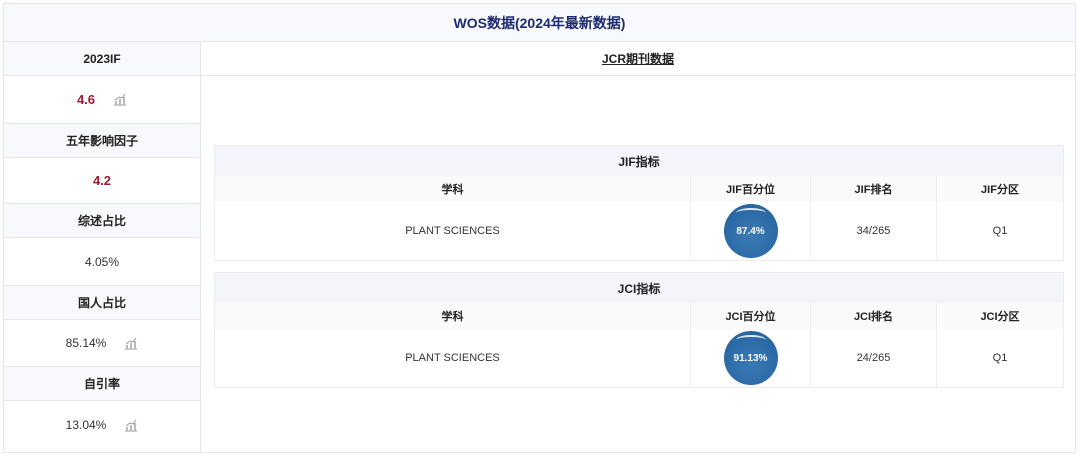 Image resolution: width=1080 pixels, height=457 pixels. Describe the element at coordinates (539, 23) in the screenshot. I see `panel-title: WOS数据(2024年最新数据)` at that location.